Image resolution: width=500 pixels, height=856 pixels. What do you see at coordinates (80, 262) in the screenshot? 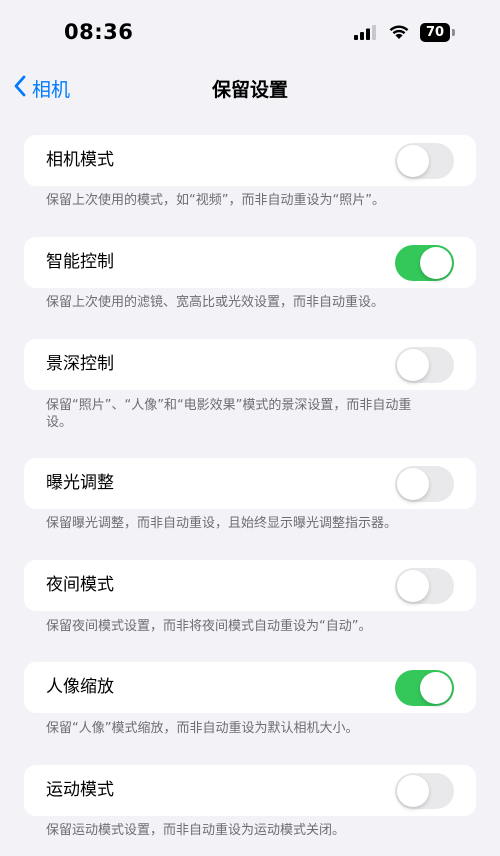
I see `setting-label: 智能控制` at bounding box center [80, 262].